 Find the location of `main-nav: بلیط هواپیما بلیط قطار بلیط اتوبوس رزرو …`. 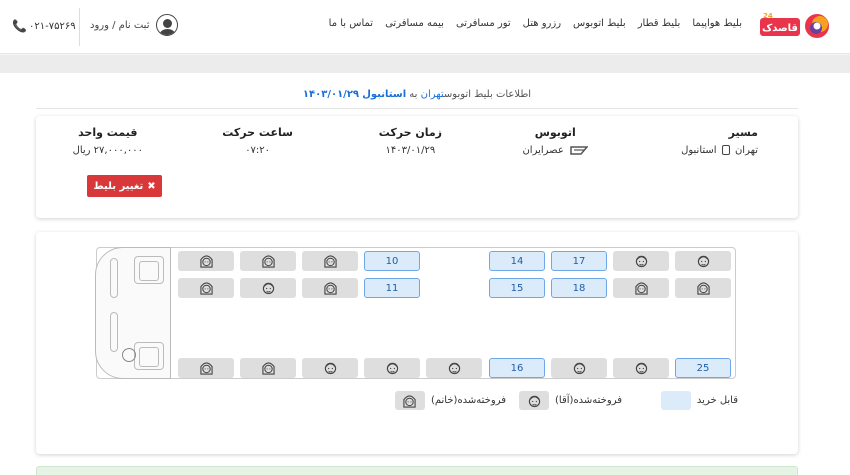

main-nav: بلیط هواپیما بلیط قطار بلیط اتوبوس رزرو … is located at coordinates (535, 23).